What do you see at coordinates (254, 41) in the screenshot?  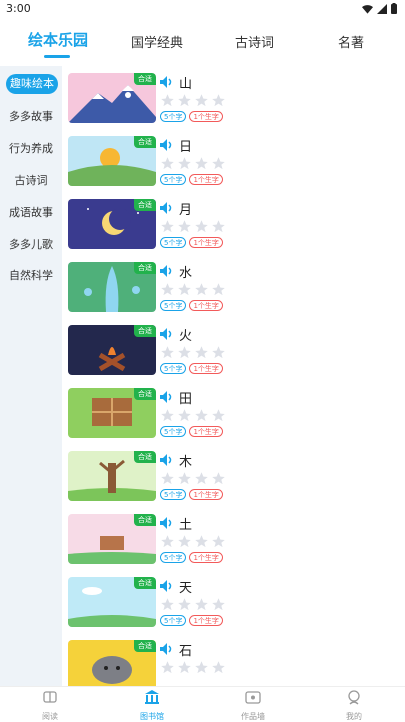 I see `tab-ancient-poems: 古诗词` at bounding box center [254, 41].